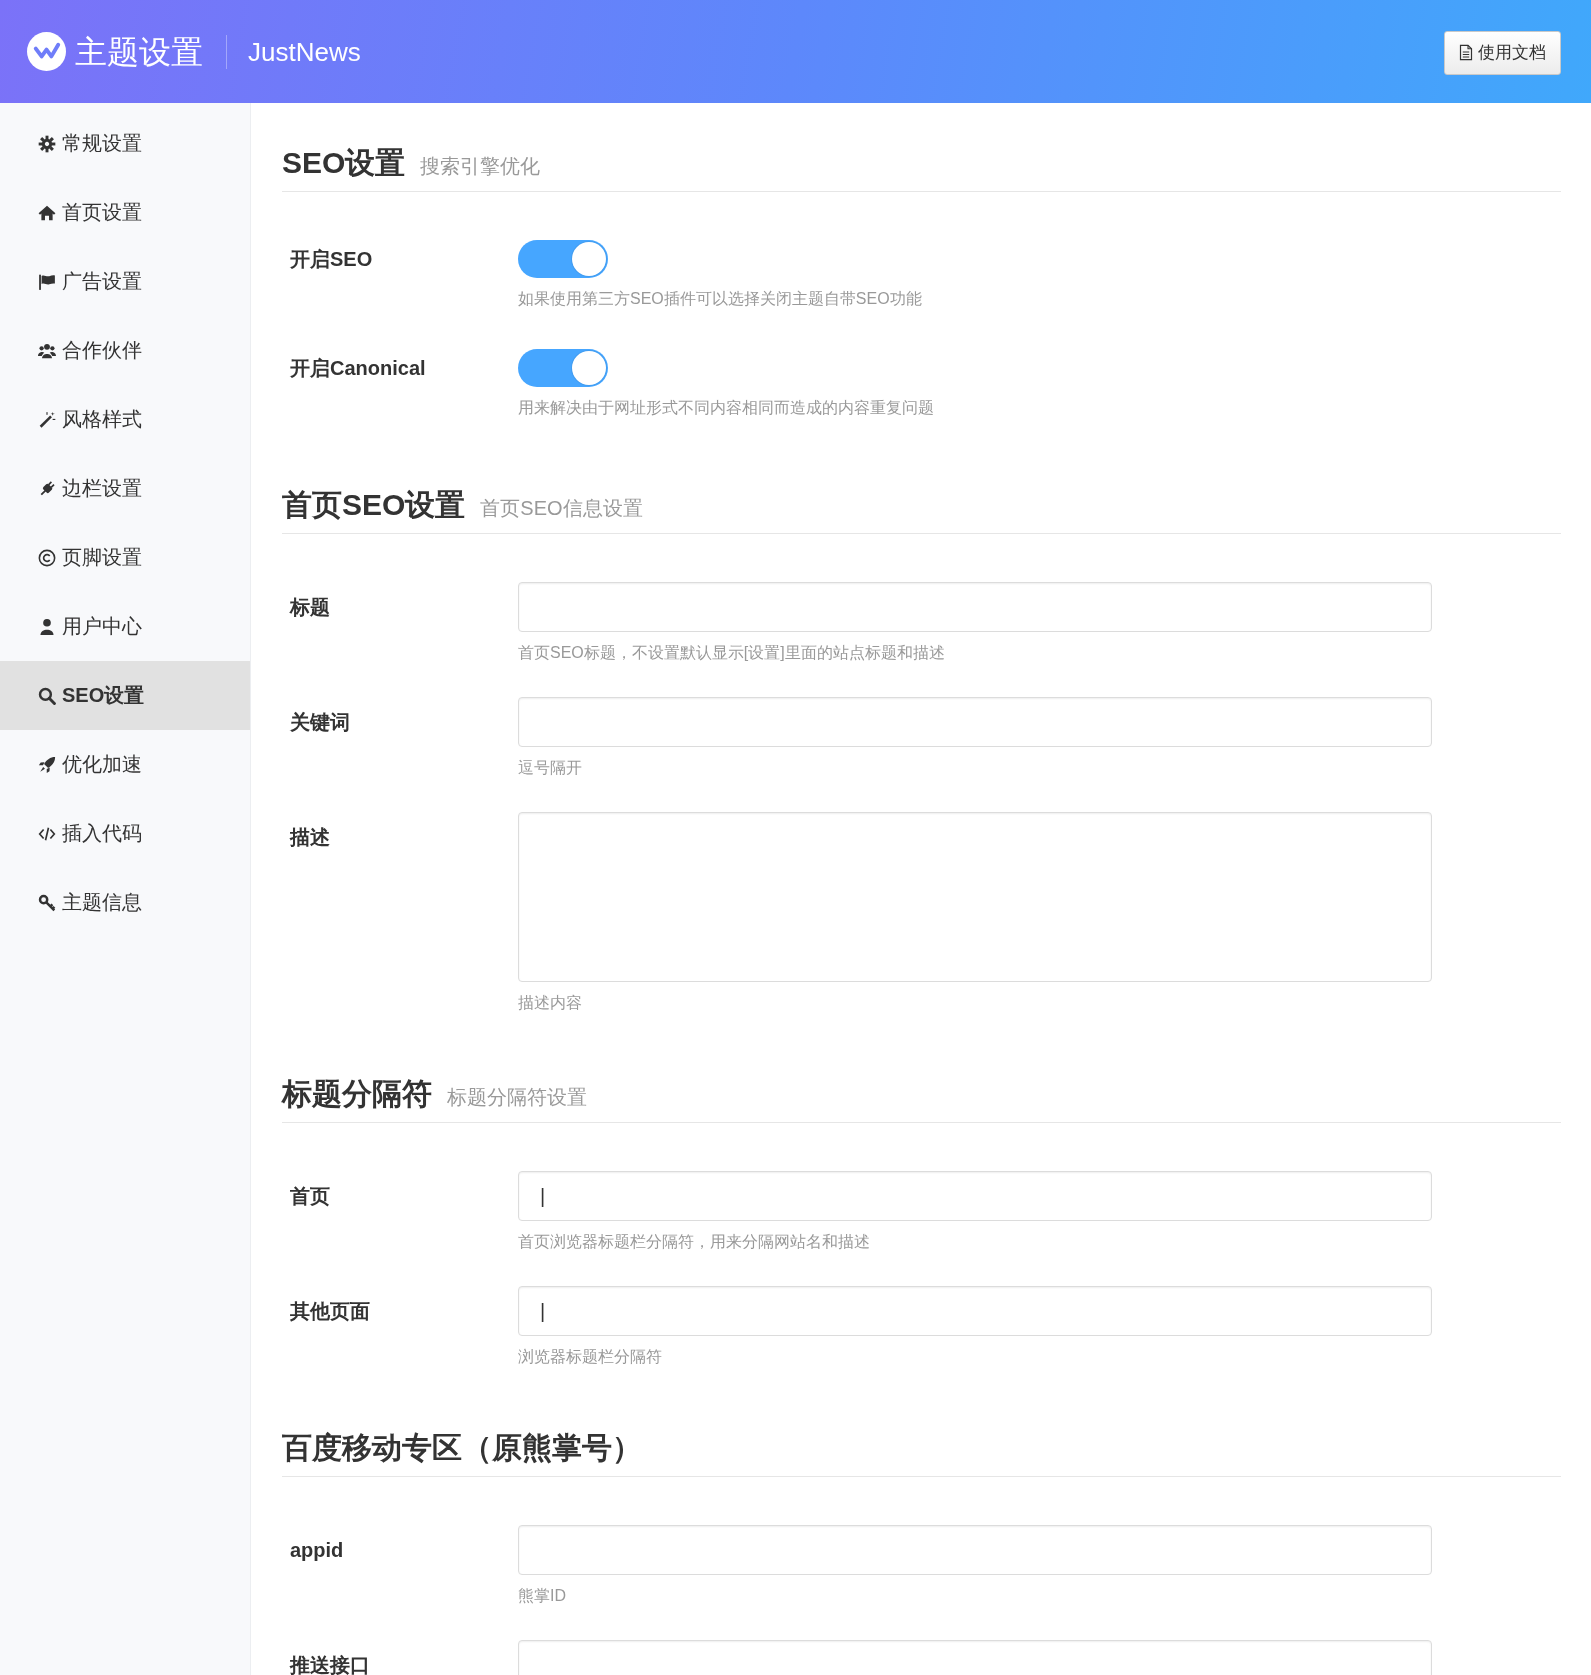  What do you see at coordinates (125, 143) in the screenshot?
I see `sidebar-item: 常规设置` at bounding box center [125, 143].